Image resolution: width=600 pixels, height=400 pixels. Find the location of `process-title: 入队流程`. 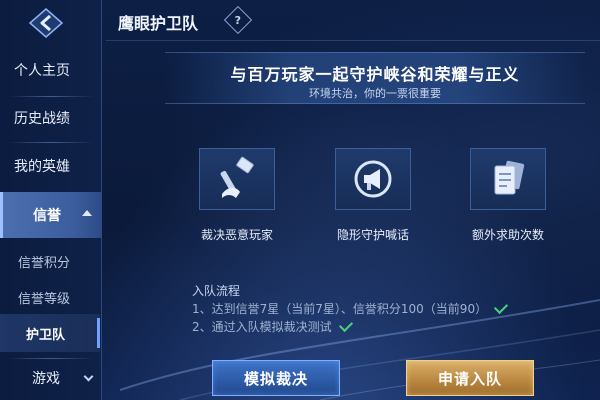

process-title: 入队流程 is located at coordinates (216, 291).